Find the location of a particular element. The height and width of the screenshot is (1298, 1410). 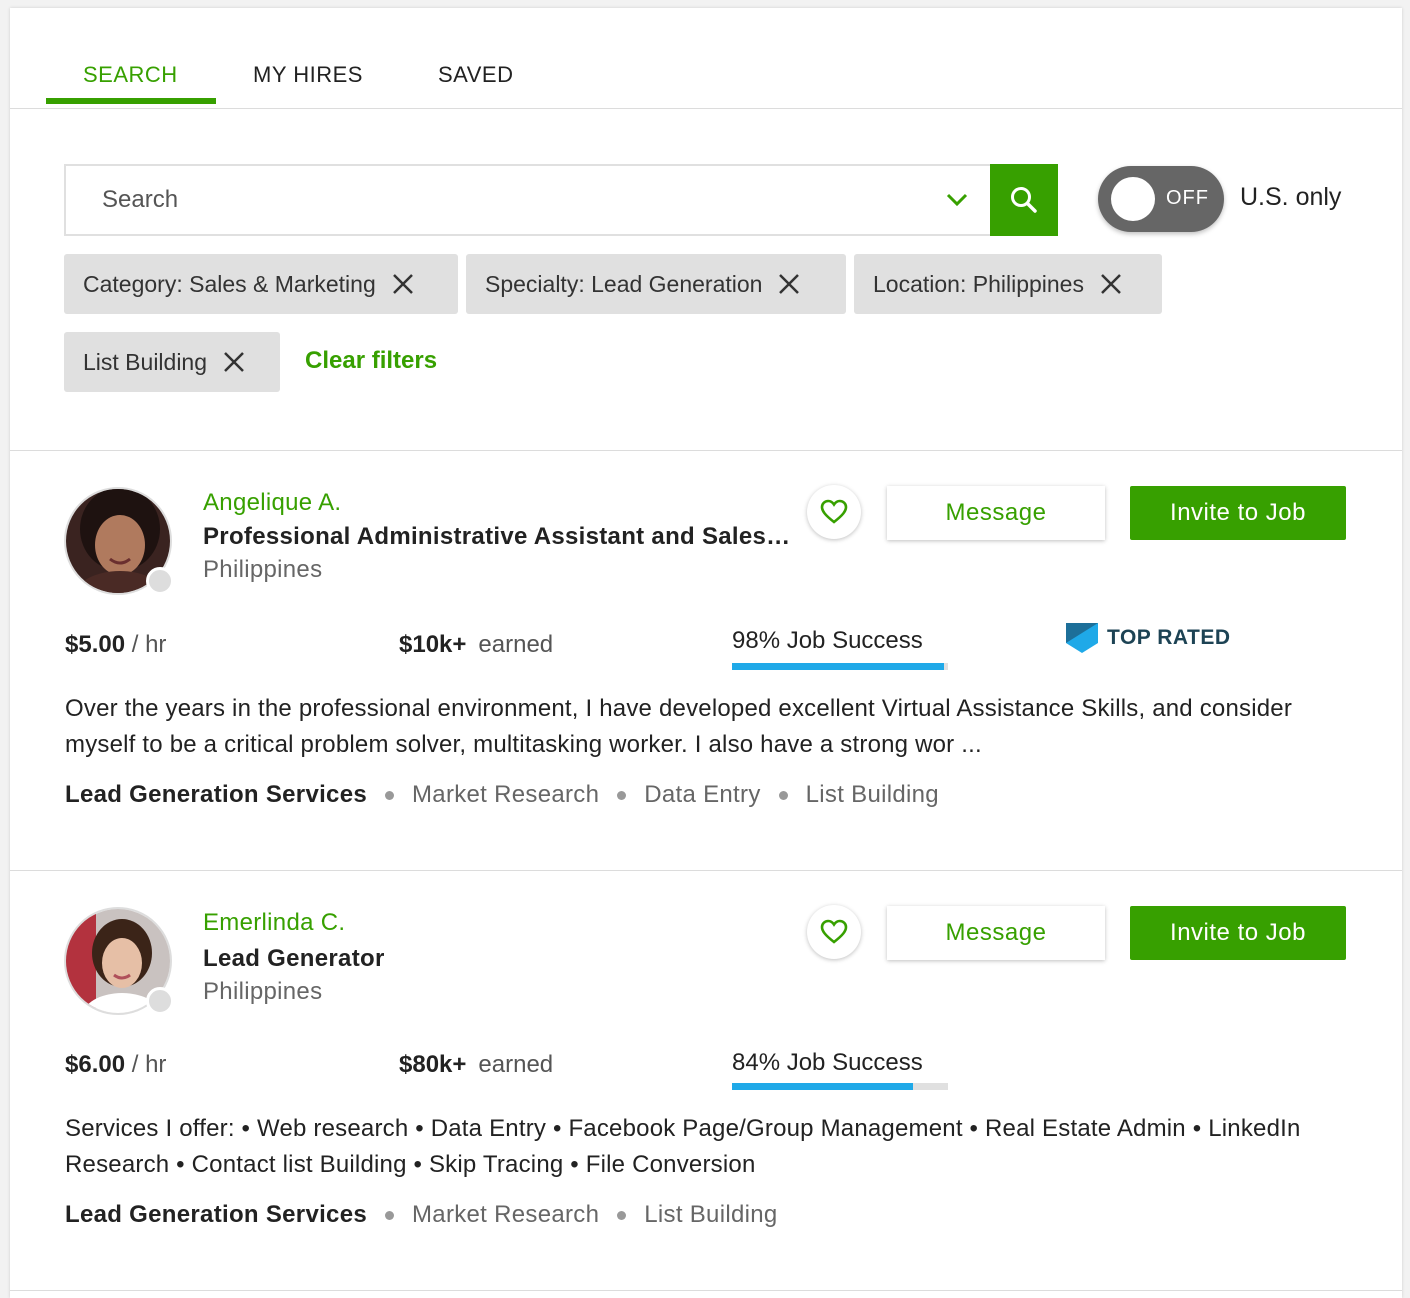

us-only-toggle: OFF is located at coordinates (1161, 199).